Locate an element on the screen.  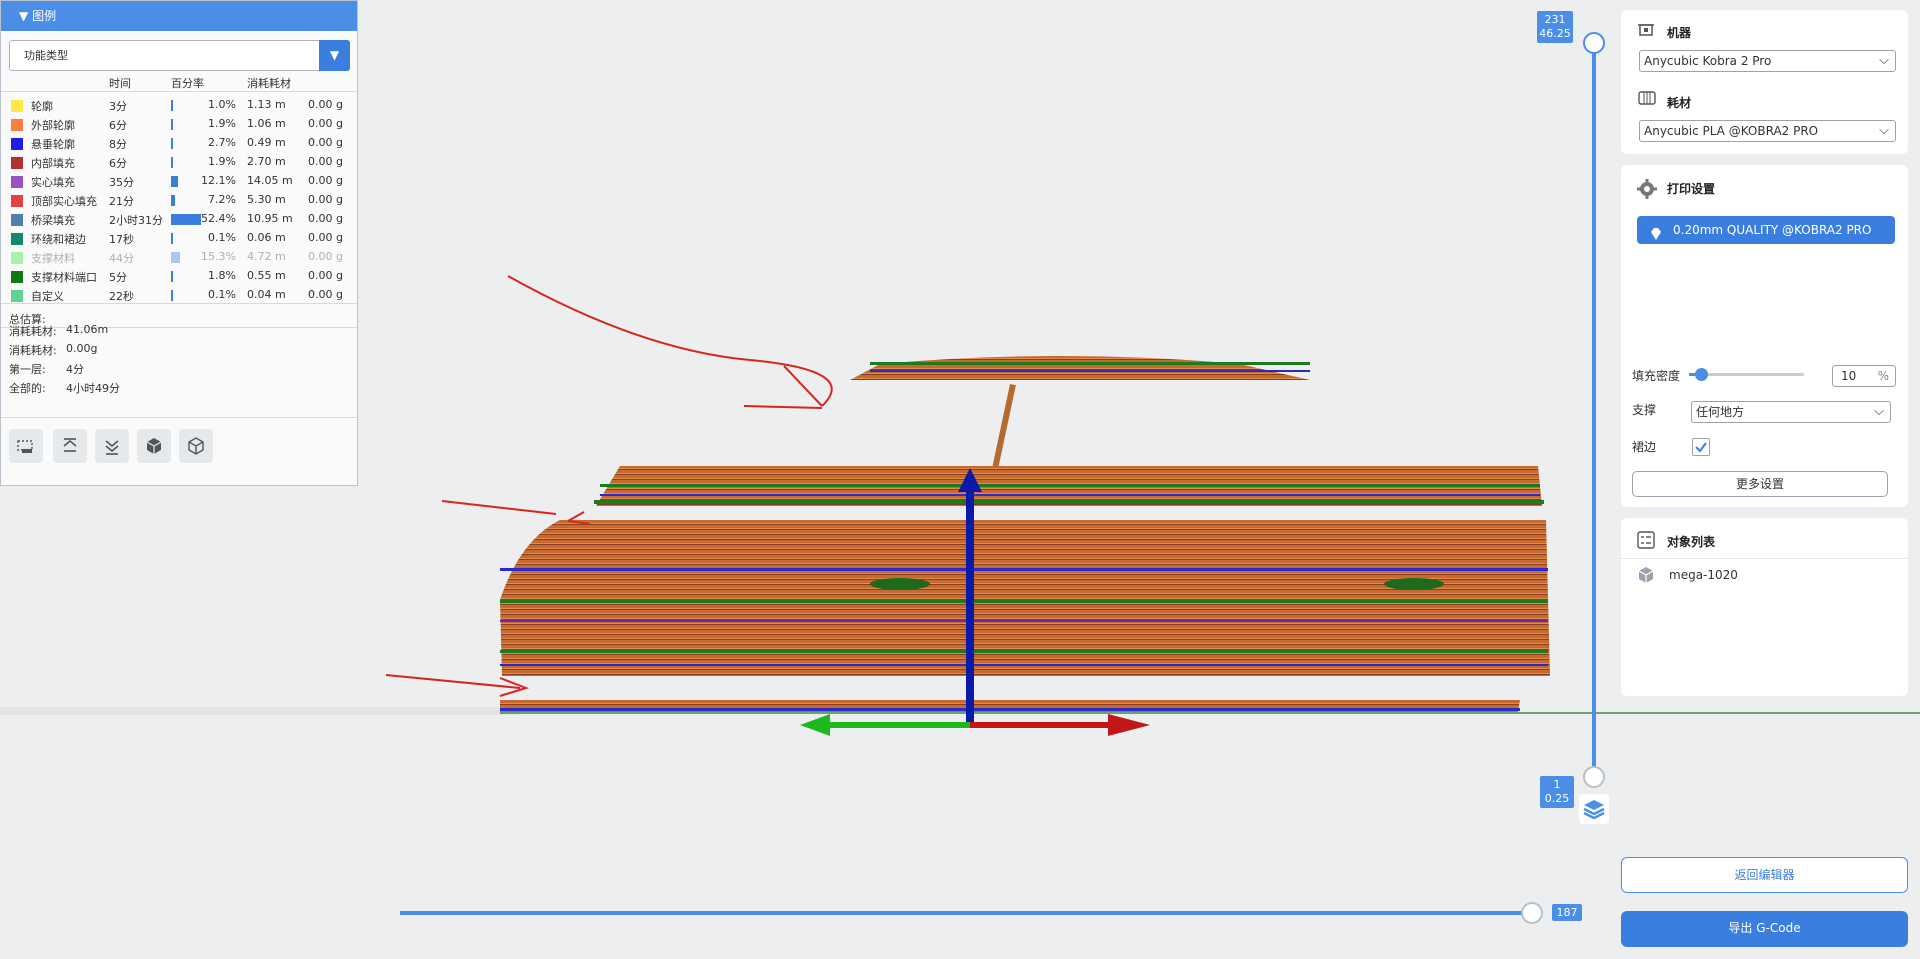
bottom-layer-number: 1 is located at coordinates (1557, 784).